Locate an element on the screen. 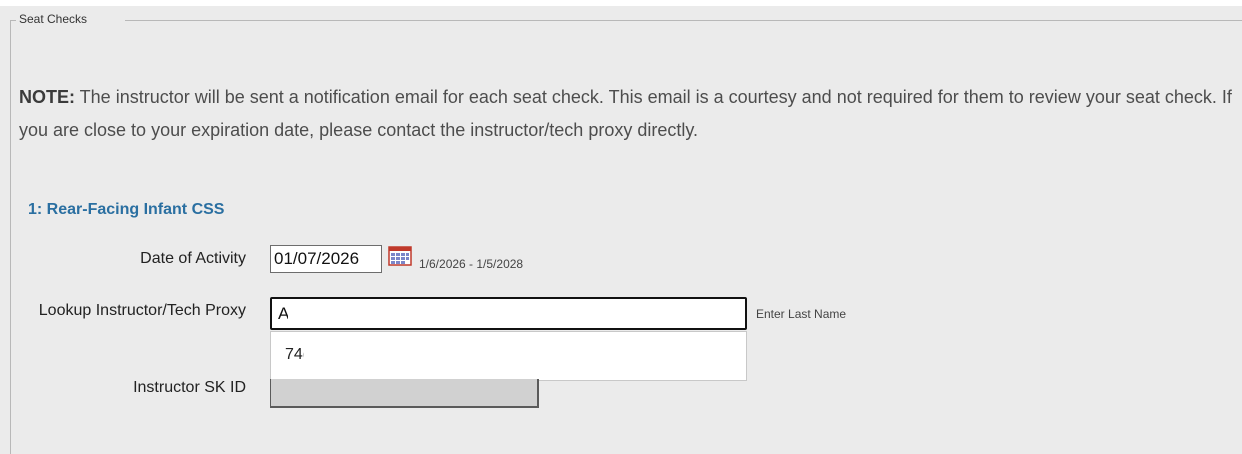 This screenshot has height=454, width=1242. instructor-skid-label: Instructor SK ID is located at coordinates (189, 387).